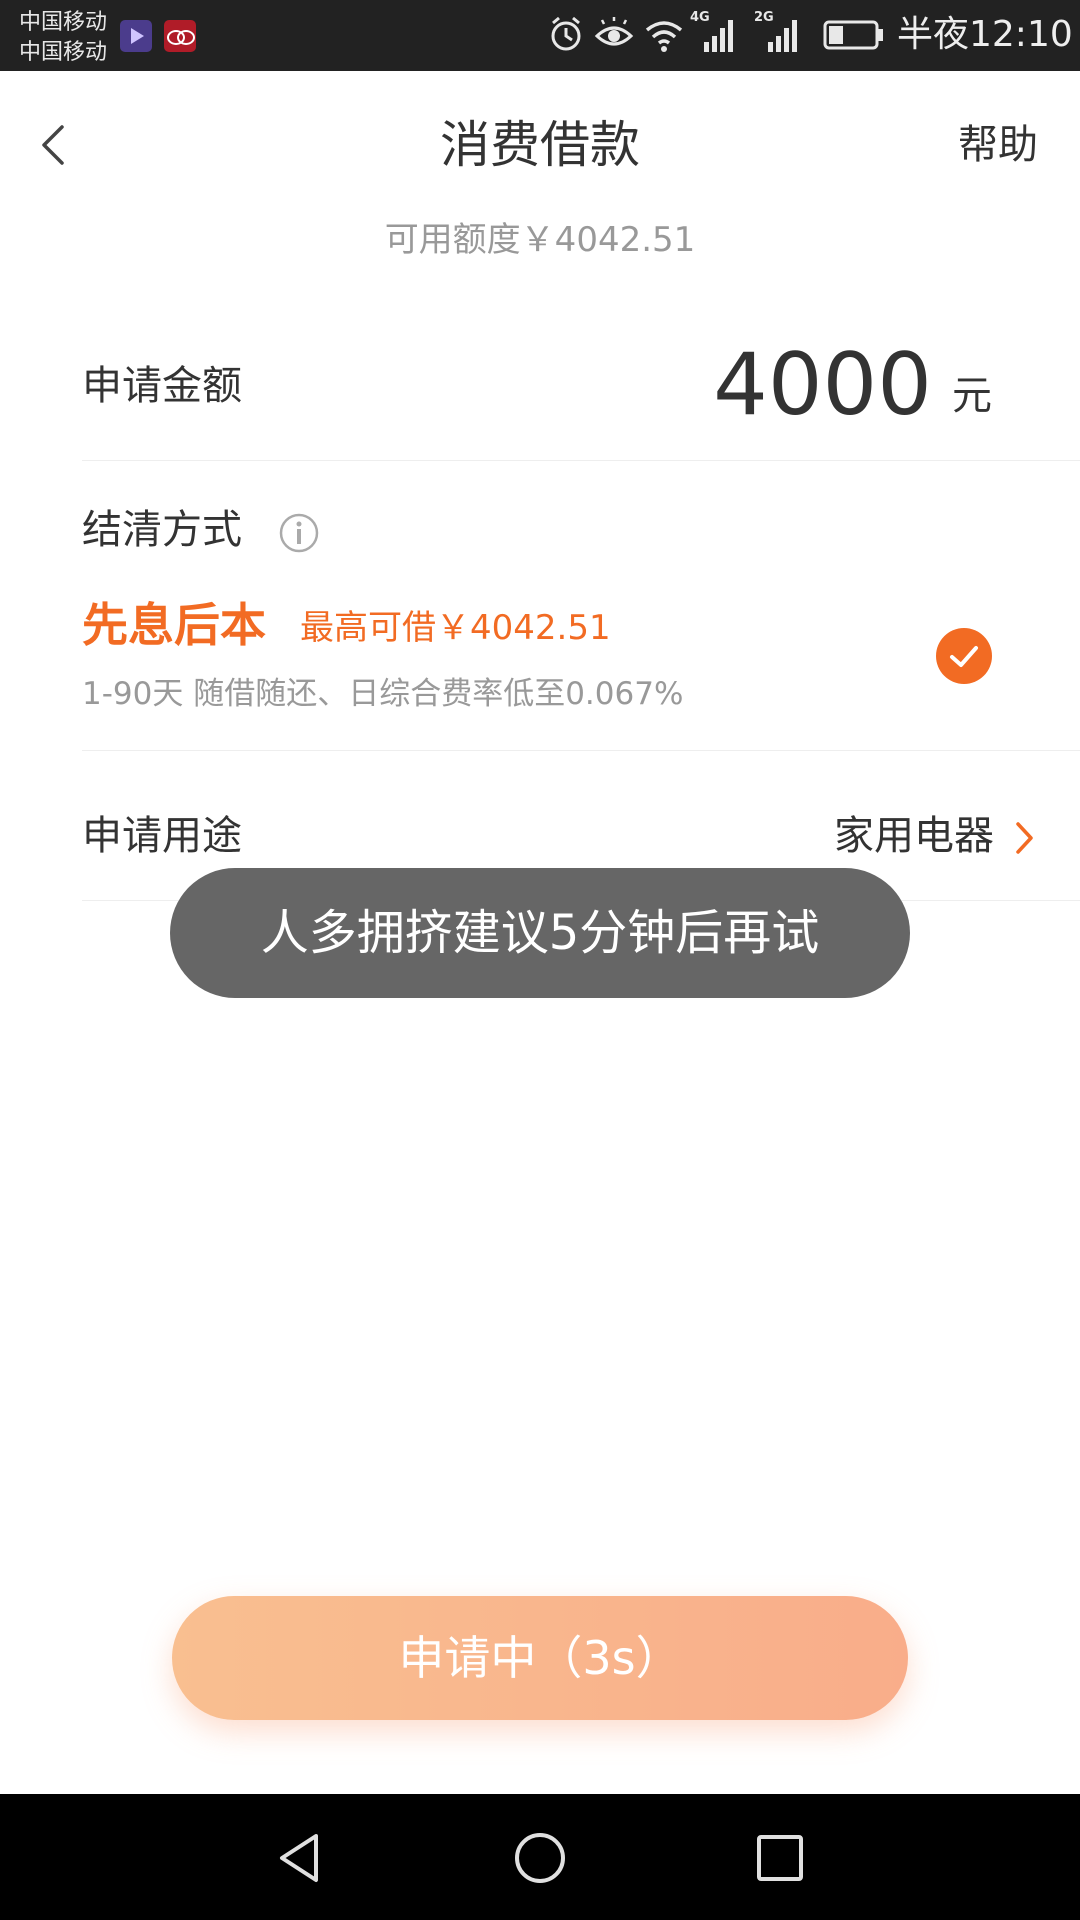 This screenshot has height=1920, width=1080. What do you see at coordinates (614, 31) in the screenshot?
I see `eye-comfort-icon` at bounding box center [614, 31].